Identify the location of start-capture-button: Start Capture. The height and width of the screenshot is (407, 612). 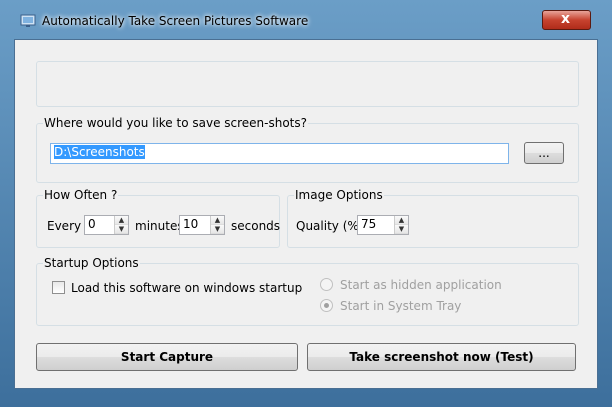
(167, 357).